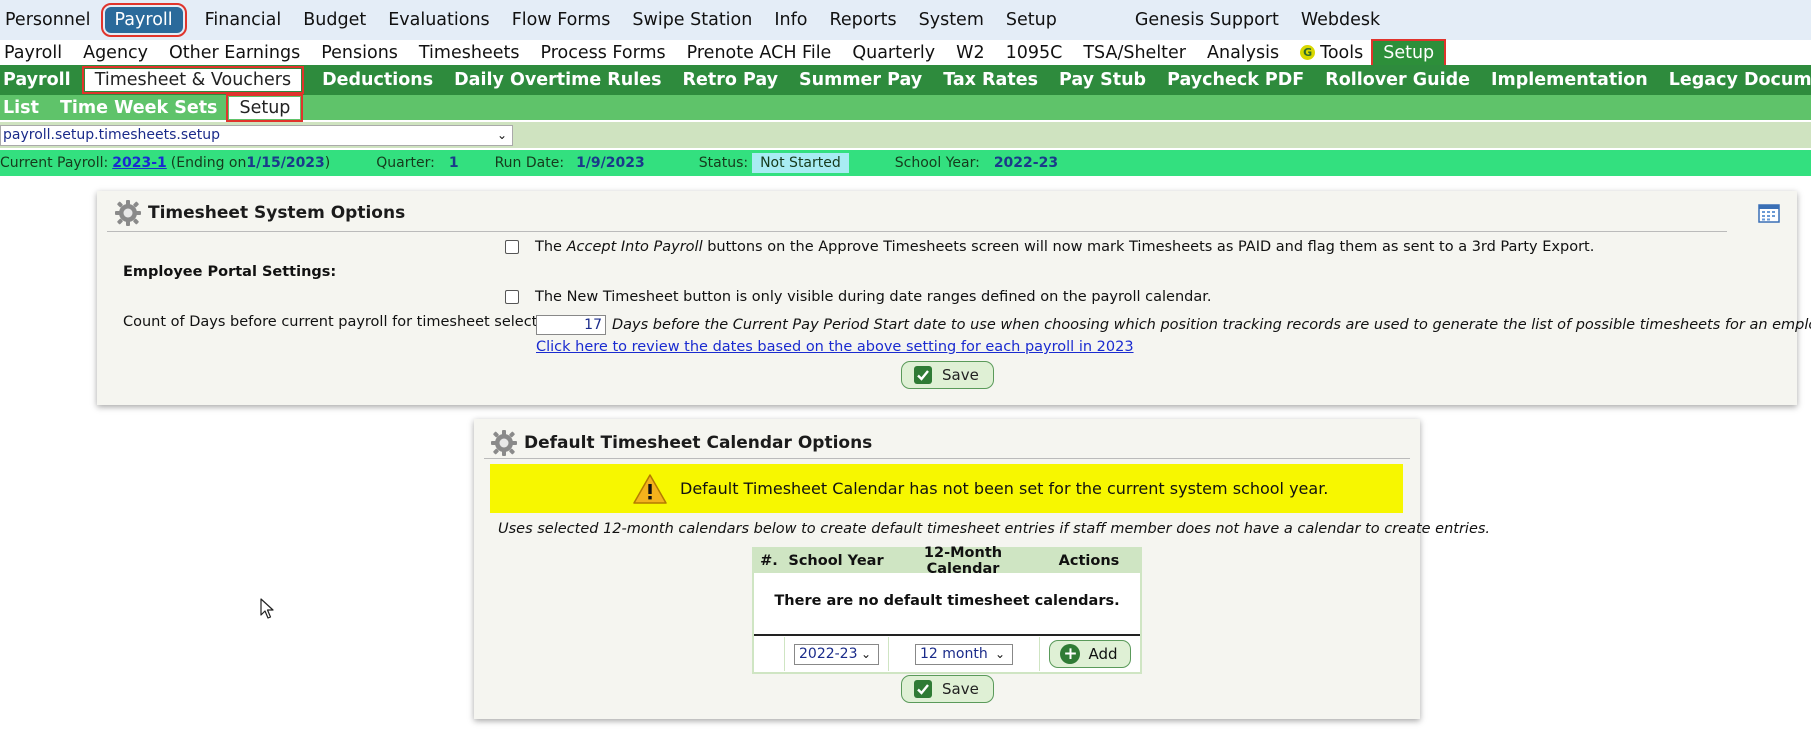 This screenshot has width=1811, height=730. Describe the element at coordinates (571, 325) in the screenshot. I see `count-days-input: 17` at that location.